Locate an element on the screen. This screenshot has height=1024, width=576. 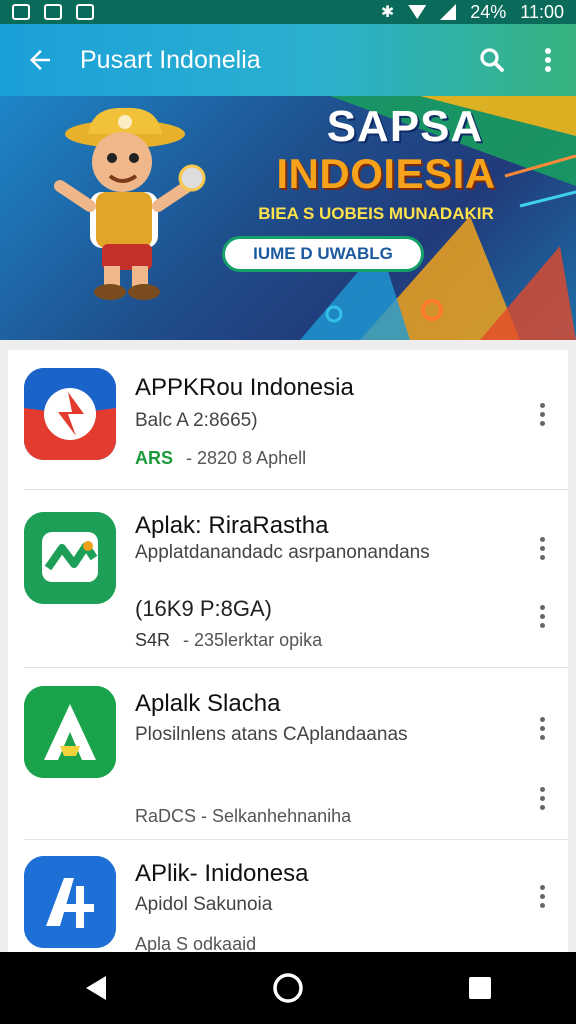
back-button is located at coordinates (40, 60).